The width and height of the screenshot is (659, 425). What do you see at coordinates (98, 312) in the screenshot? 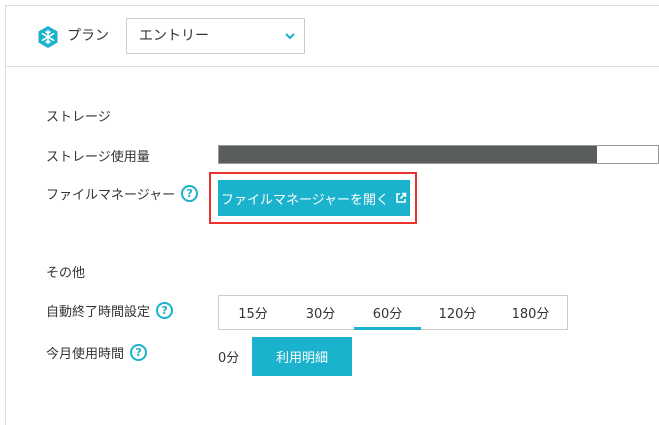
I see `auto-shutdown-label-text: 自動終了時間設定` at bounding box center [98, 312].